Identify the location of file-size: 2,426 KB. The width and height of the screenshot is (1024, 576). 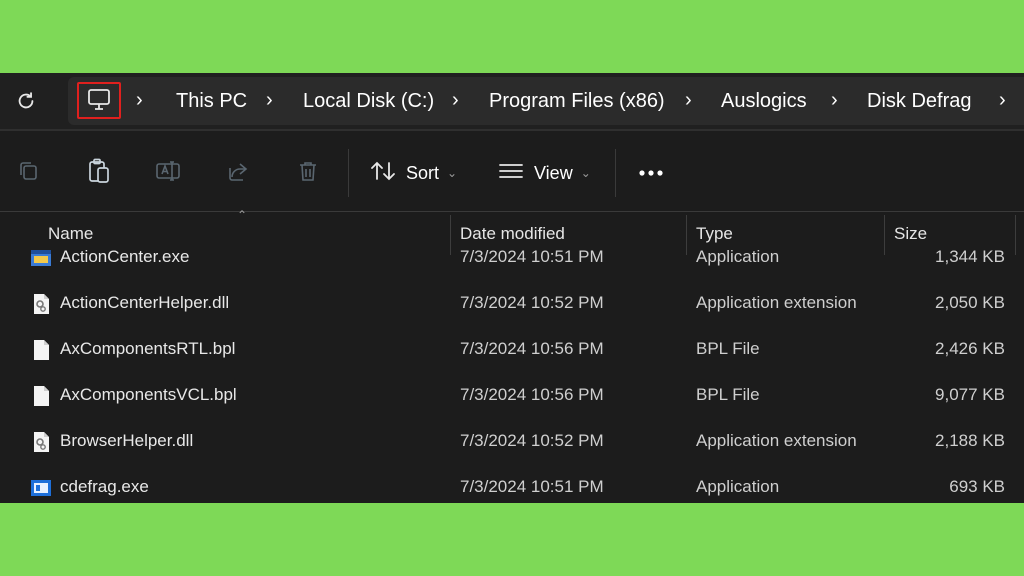
(970, 348).